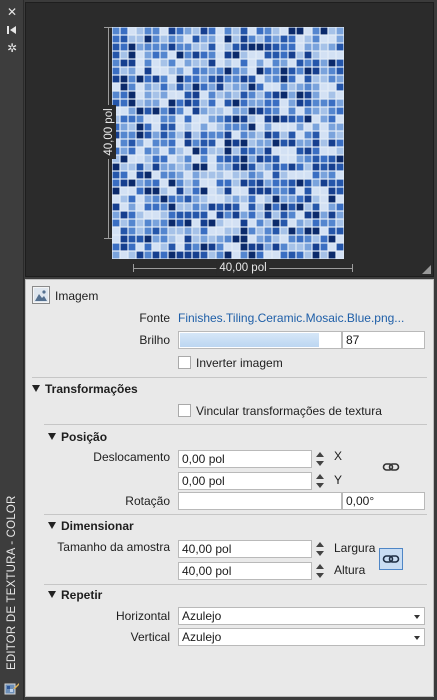 Image resolution: width=437 pixels, height=700 pixels. What do you see at coordinates (260, 501) in the screenshot?
I see `rotation-slider` at bounding box center [260, 501].